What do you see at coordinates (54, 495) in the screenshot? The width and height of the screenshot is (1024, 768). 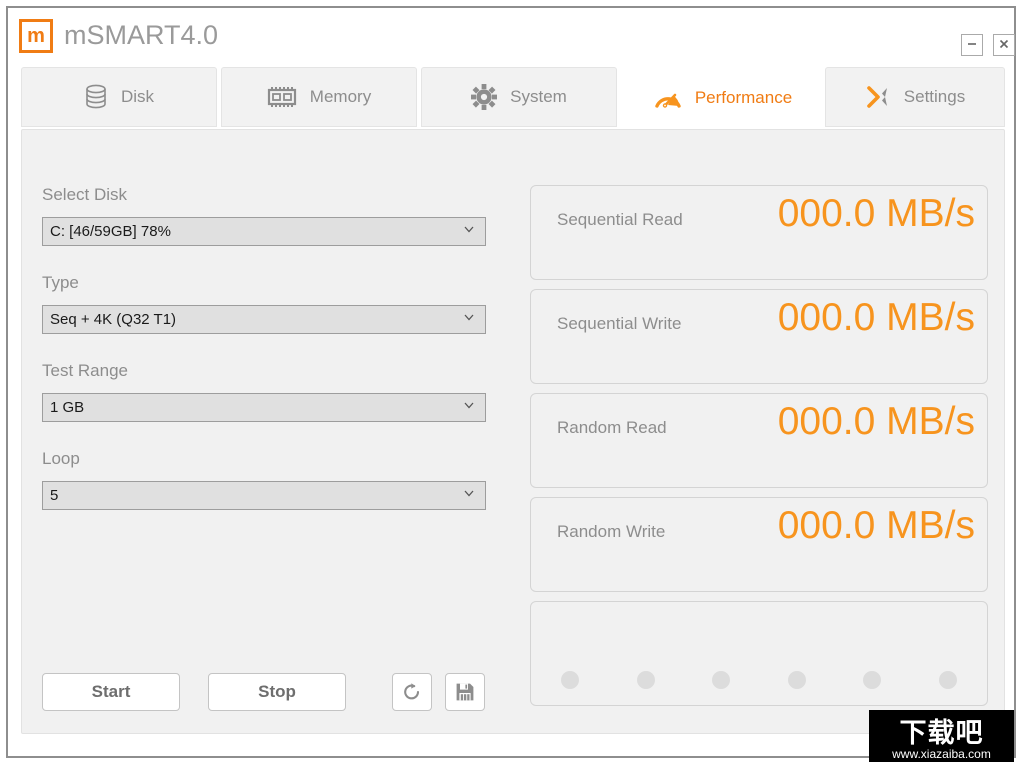 I see `loop-value: 5` at bounding box center [54, 495].